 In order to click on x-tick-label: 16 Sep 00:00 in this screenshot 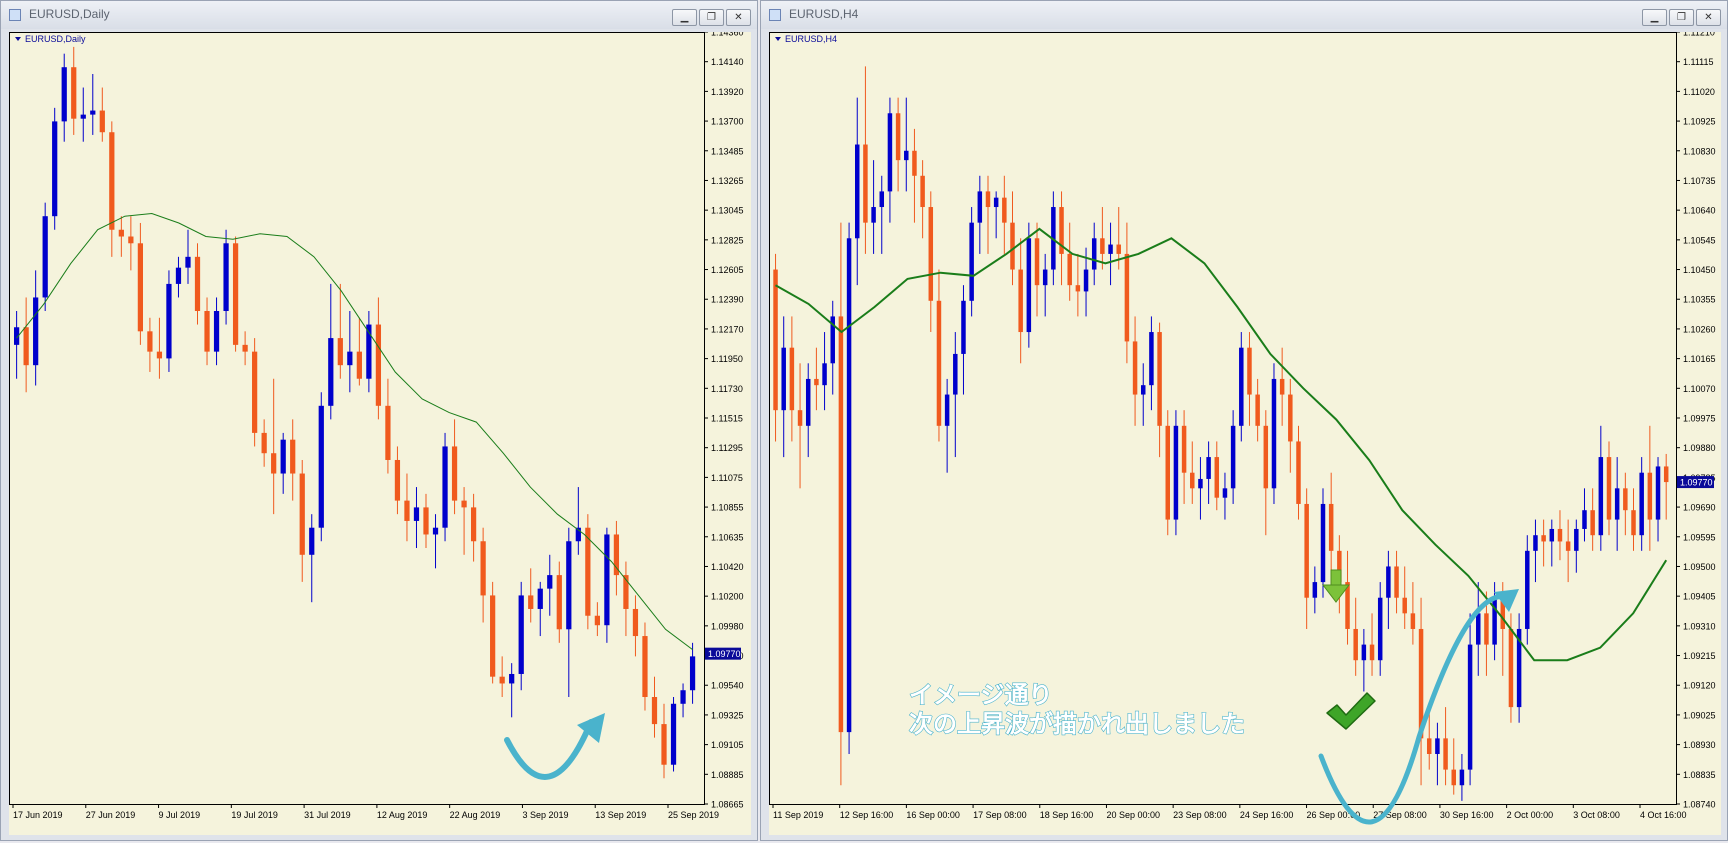, I will do `click(933, 815)`.